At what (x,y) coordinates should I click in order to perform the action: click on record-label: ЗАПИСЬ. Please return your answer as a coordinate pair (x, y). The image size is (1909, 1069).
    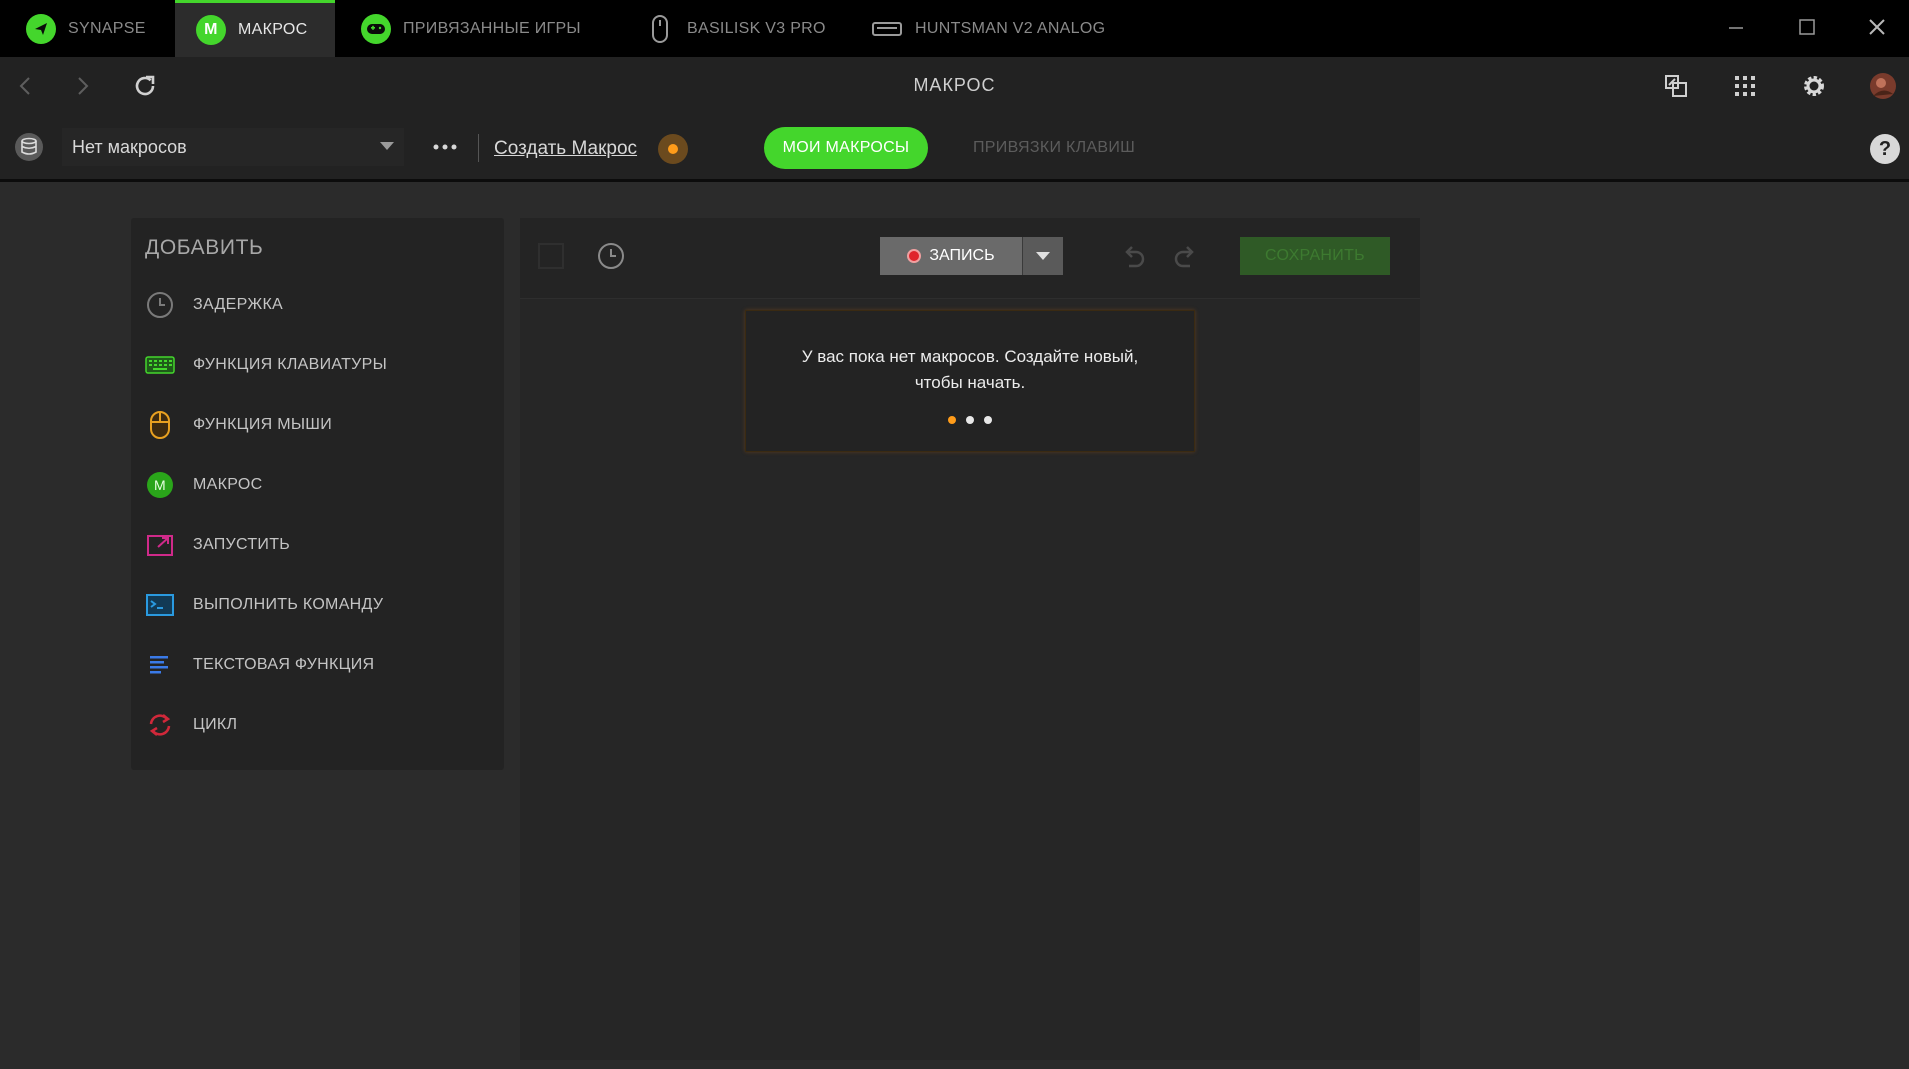
    Looking at the image, I should click on (962, 255).